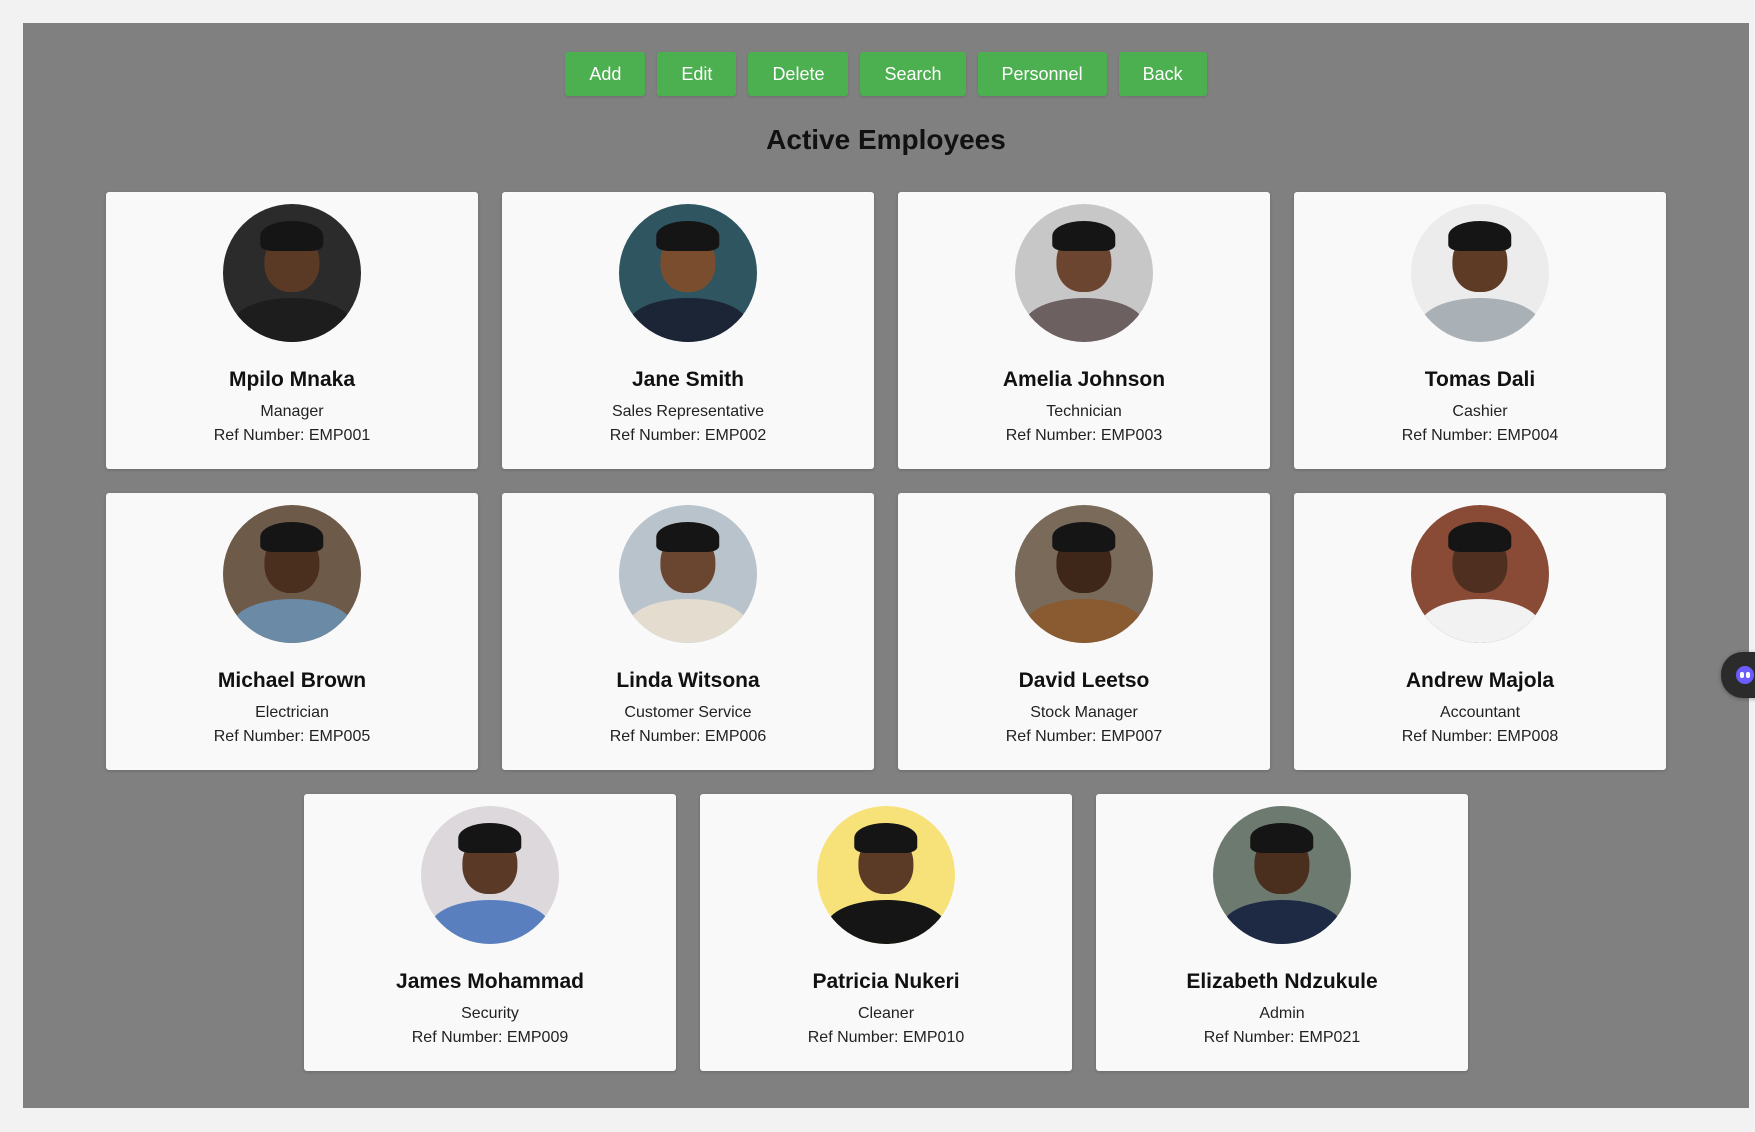  Describe the element at coordinates (1282, 1013) in the screenshot. I see `employee-role: Admin` at that location.